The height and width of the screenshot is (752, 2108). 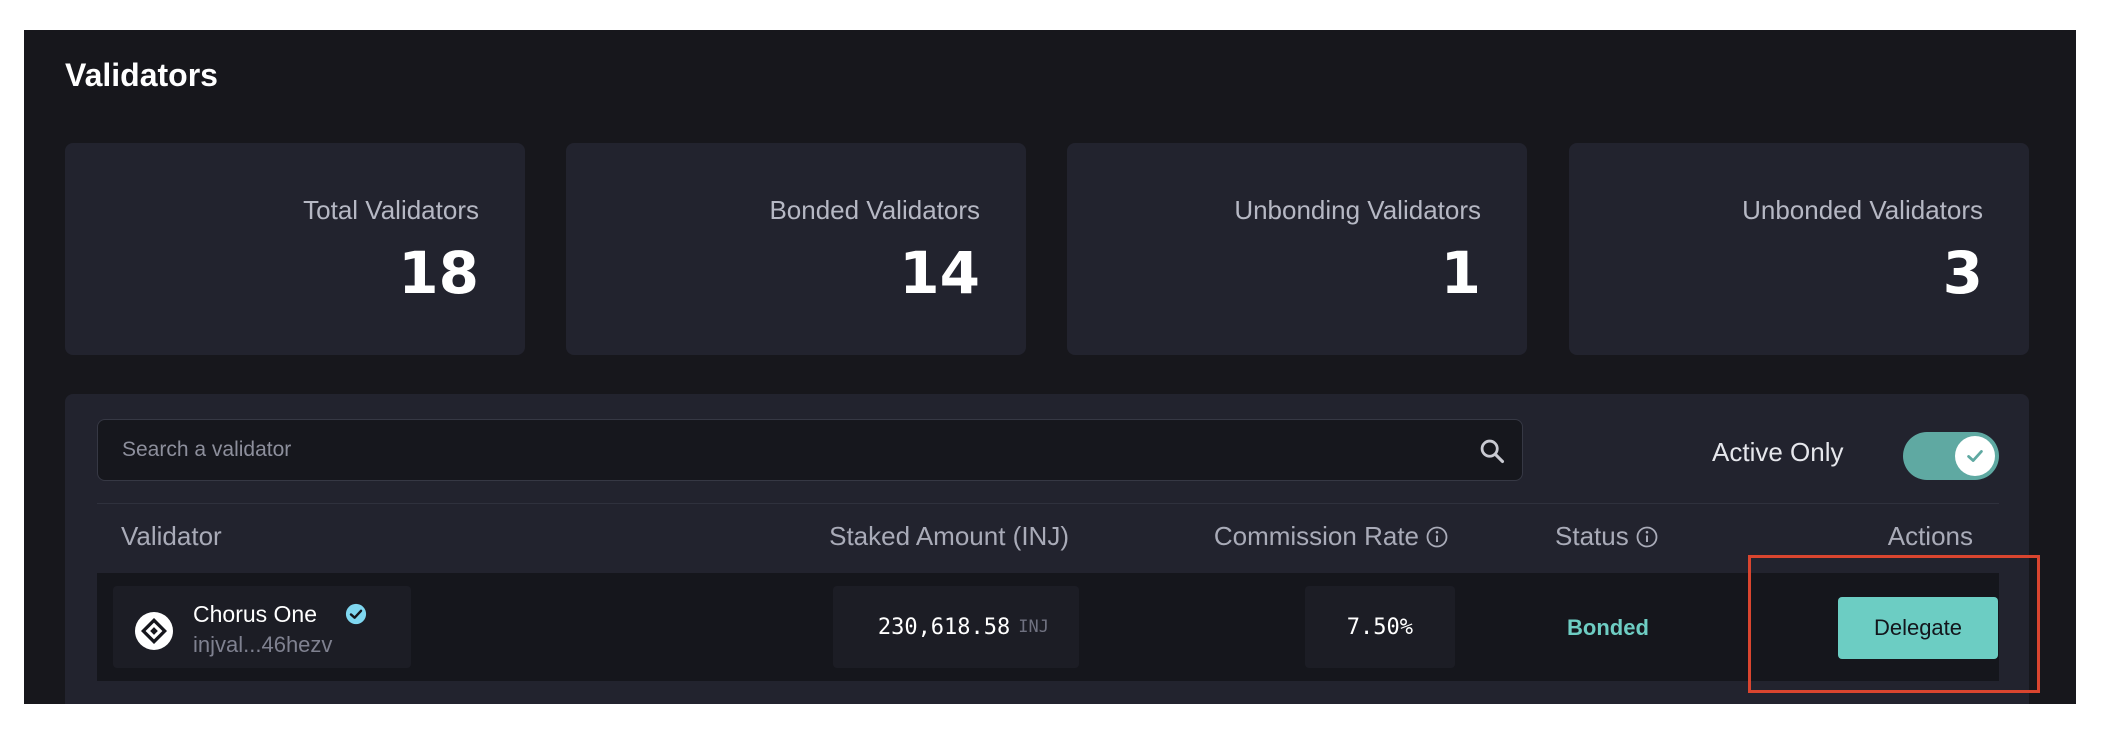 I want to click on column-header-commission: Commission Rate, so click(x=1331, y=536).